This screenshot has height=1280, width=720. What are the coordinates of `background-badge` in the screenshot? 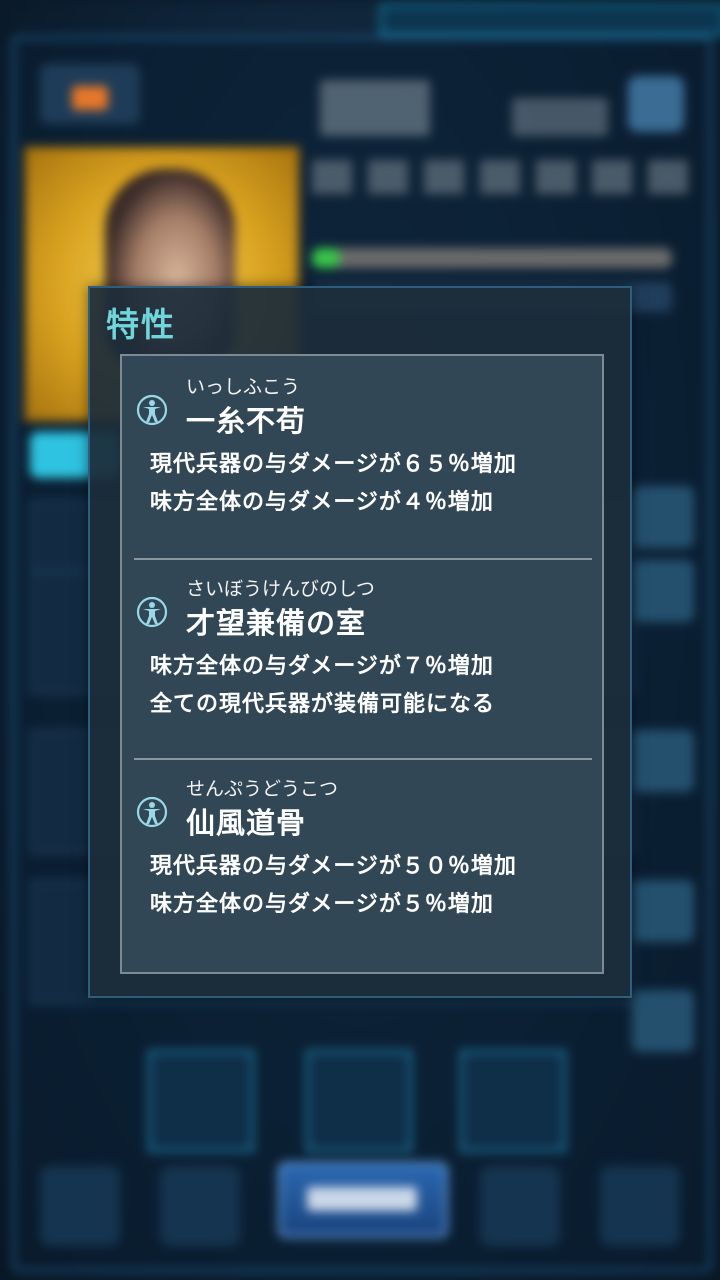 It's located at (90, 94).